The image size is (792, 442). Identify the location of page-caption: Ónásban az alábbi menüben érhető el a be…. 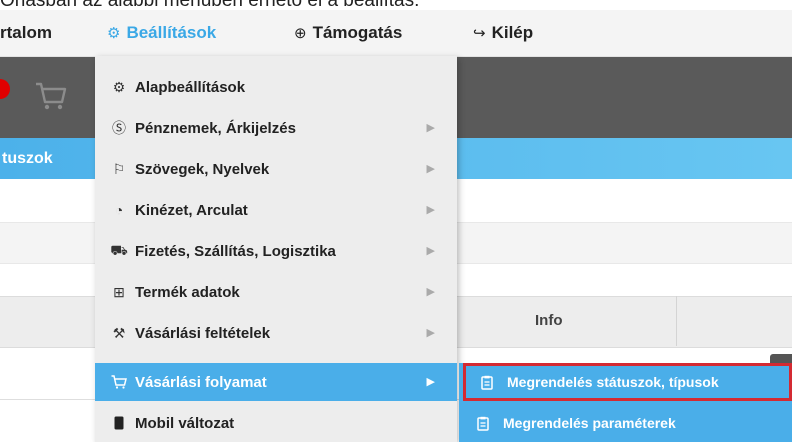
(396, 5).